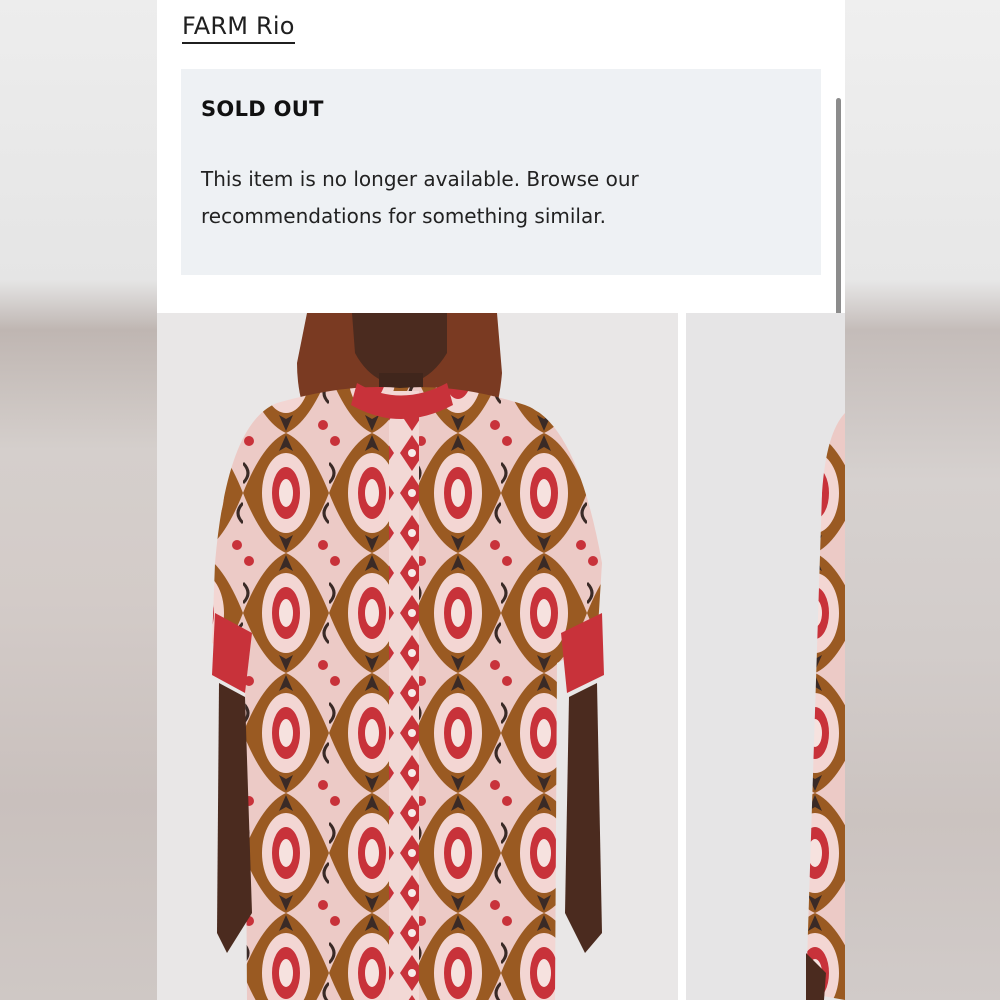 The height and width of the screenshot is (1000, 1000). Describe the element at coordinates (262, 109) in the screenshot. I see `notice-title: SOLD OUT` at that location.